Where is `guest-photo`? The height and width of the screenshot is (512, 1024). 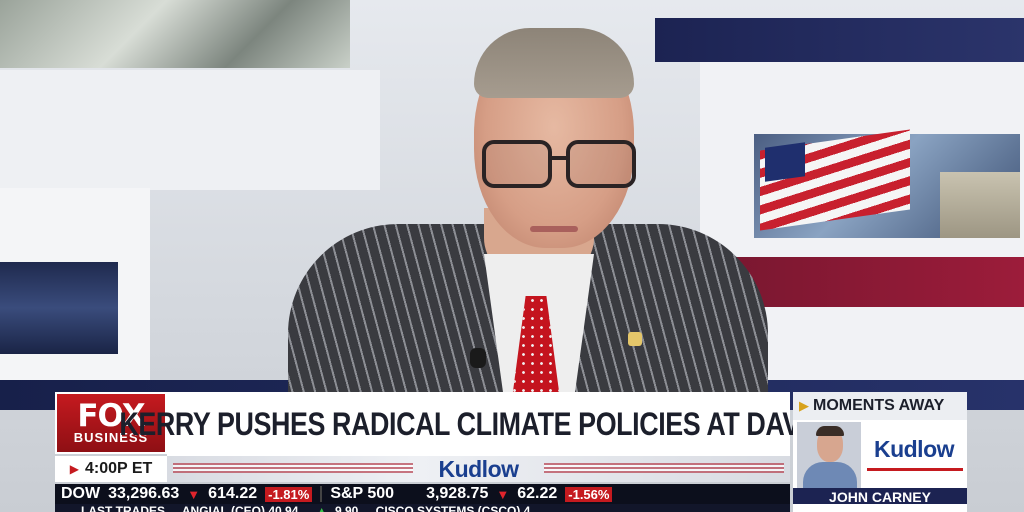 guest-photo is located at coordinates (829, 455).